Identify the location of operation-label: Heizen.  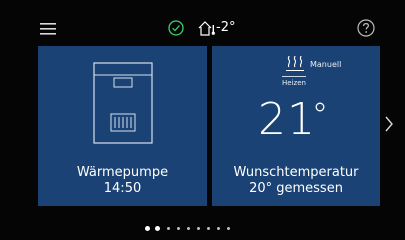
(294, 83).